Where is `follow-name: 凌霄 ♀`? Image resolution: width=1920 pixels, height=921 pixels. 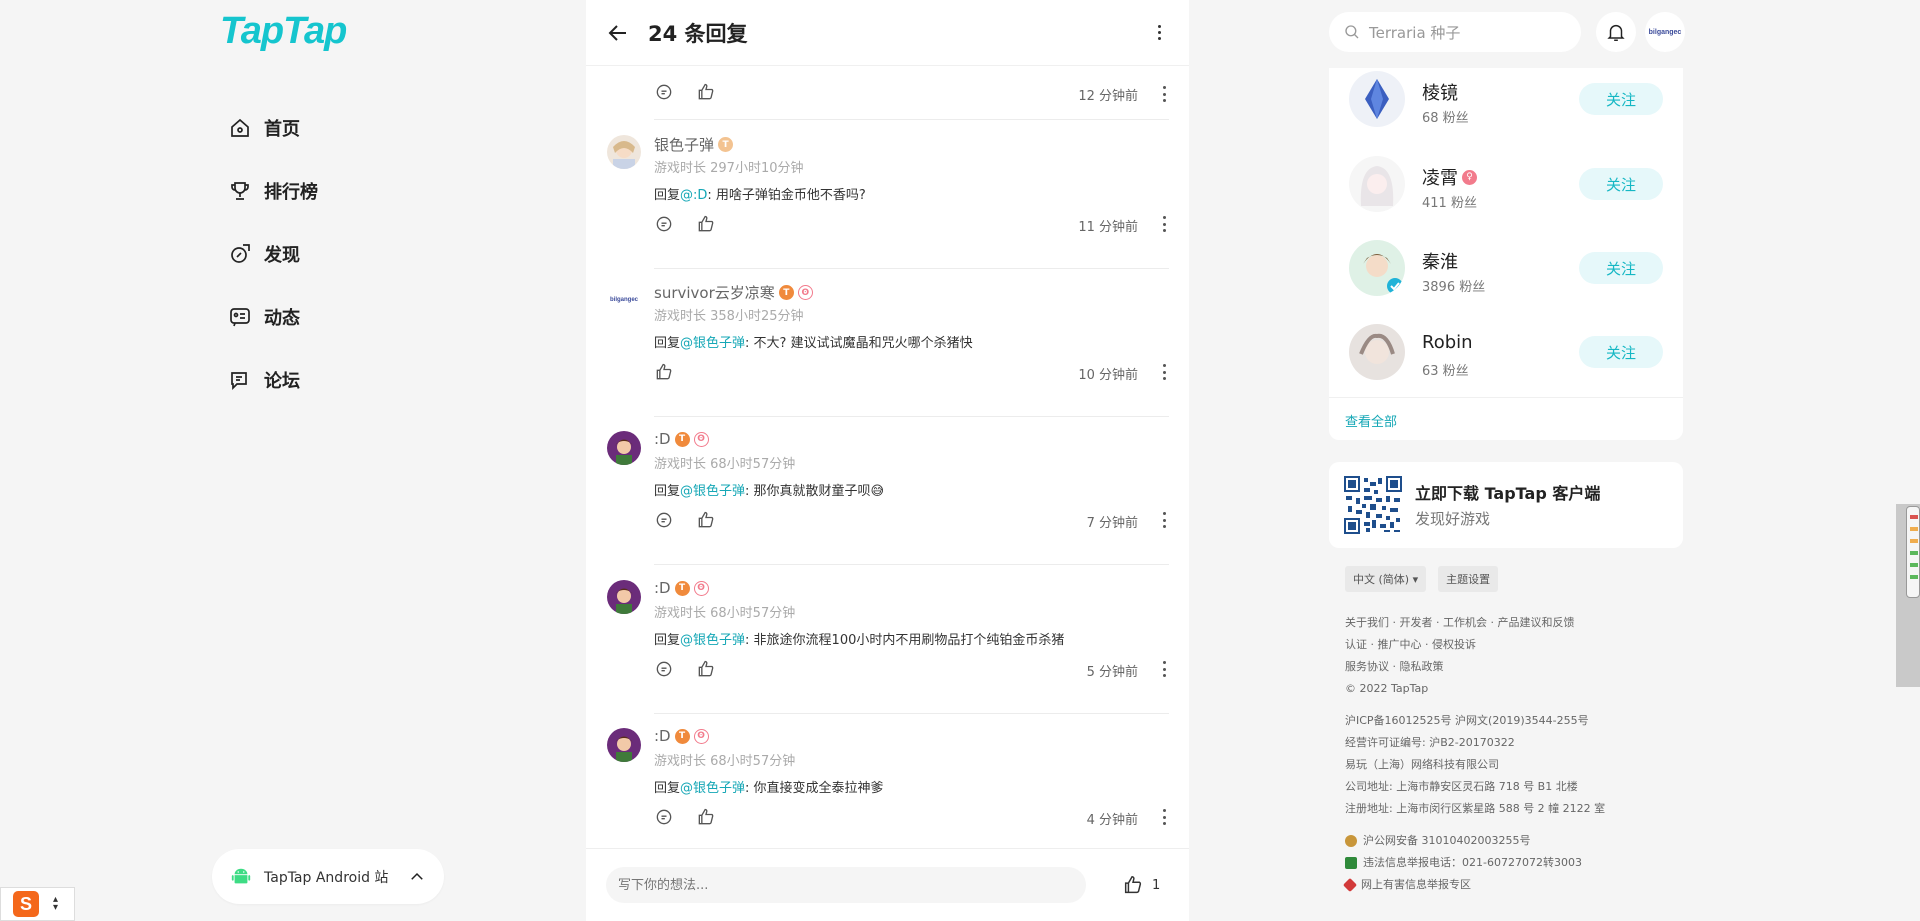
follow-name: 凌霄 ♀ is located at coordinates (1449, 177).